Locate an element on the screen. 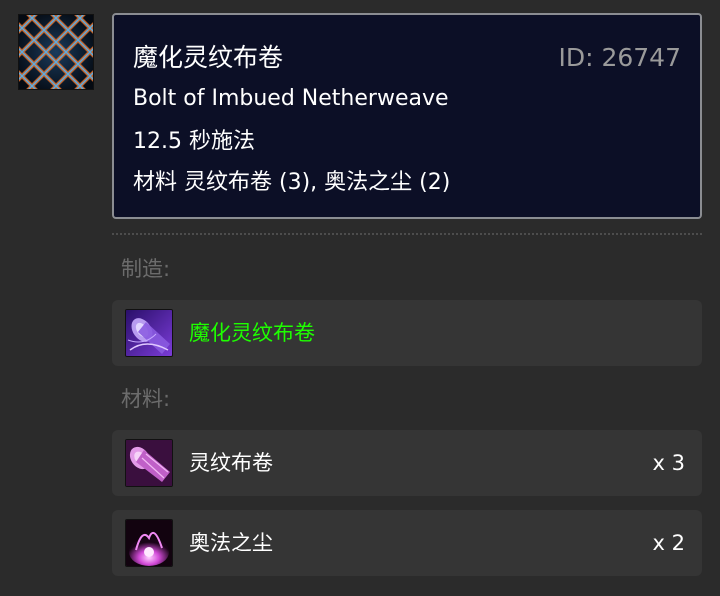  spell-name: 魔化灵纹布卷 is located at coordinates (208, 57).